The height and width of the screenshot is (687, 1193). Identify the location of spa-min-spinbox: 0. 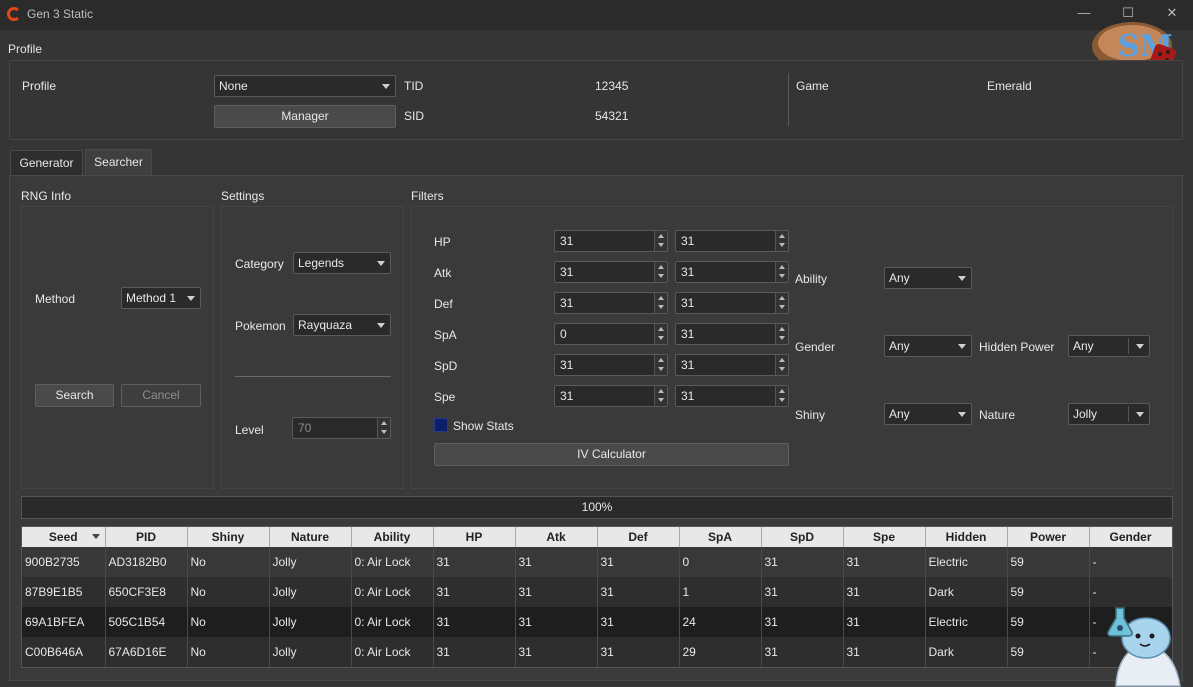
(611, 334).